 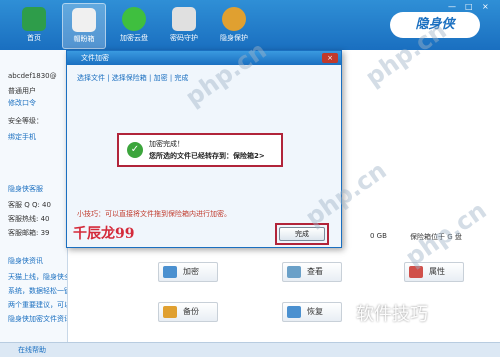 What do you see at coordinates (452, 6) in the screenshot?
I see `minimize-button: —` at bounding box center [452, 6].